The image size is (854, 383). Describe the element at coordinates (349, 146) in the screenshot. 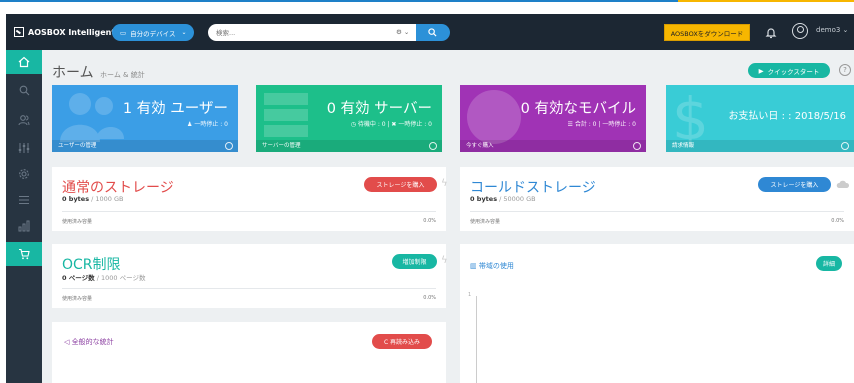

I see `servers-footer-link: サーバーの管理` at that location.